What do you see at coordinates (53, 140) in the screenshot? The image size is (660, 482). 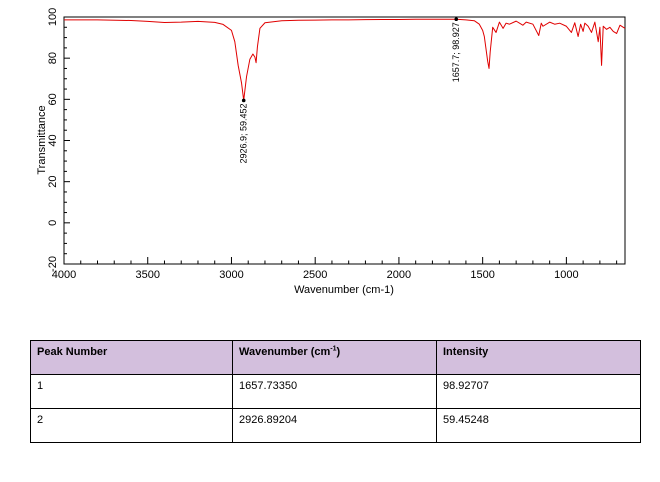 I see `y-tick-label: 40` at bounding box center [53, 140].